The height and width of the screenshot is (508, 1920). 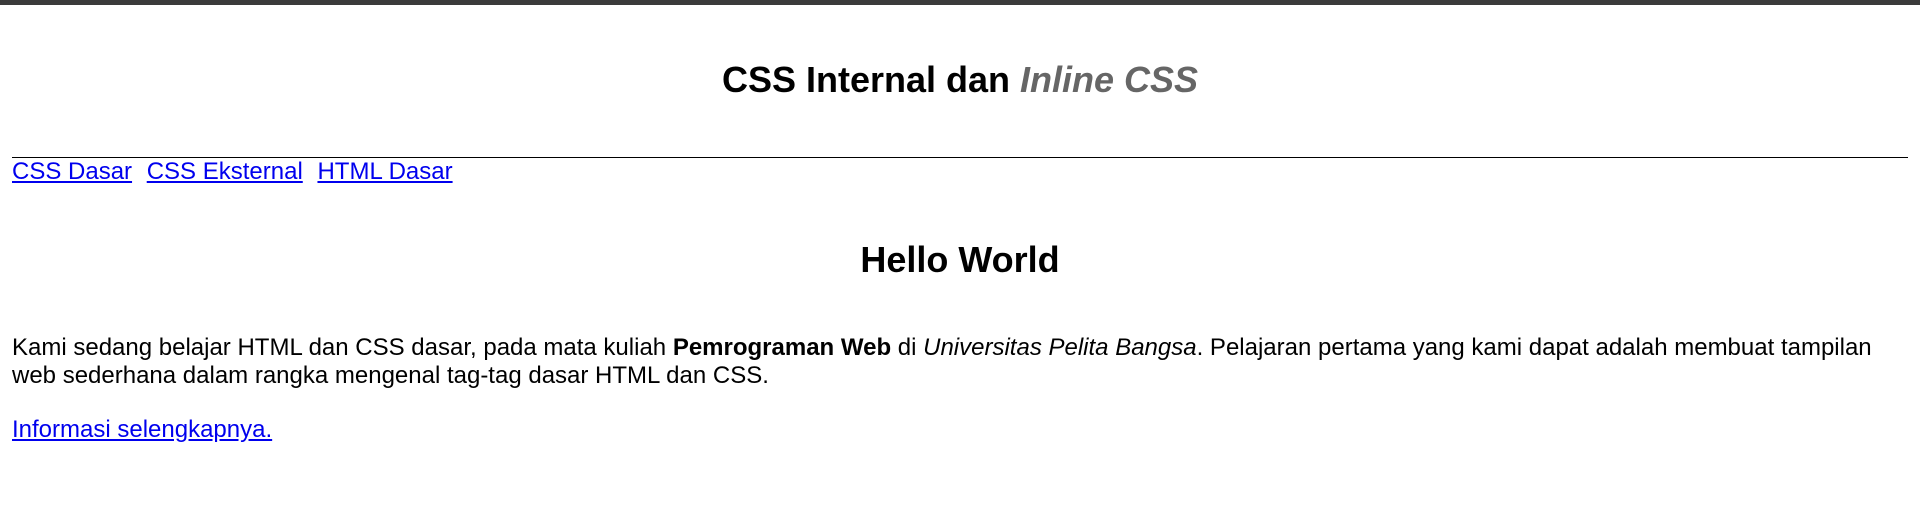 What do you see at coordinates (225, 171) in the screenshot?
I see `nav-link-css-eksternal: CSS Eksternal` at bounding box center [225, 171].